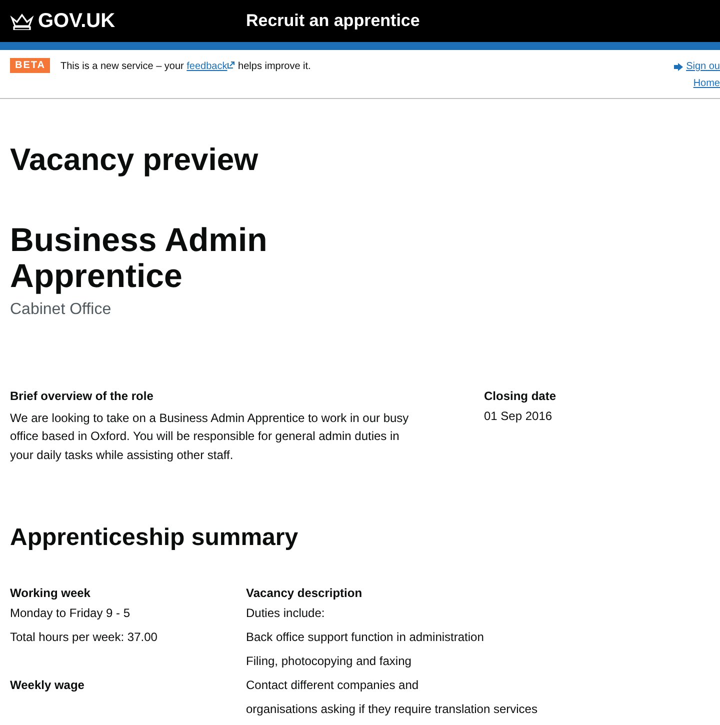 This screenshot has height=725, width=720. What do you see at coordinates (392, 709) in the screenshot?
I see `description-line: organisations asking if they require translation services` at bounding box center [392, 709].